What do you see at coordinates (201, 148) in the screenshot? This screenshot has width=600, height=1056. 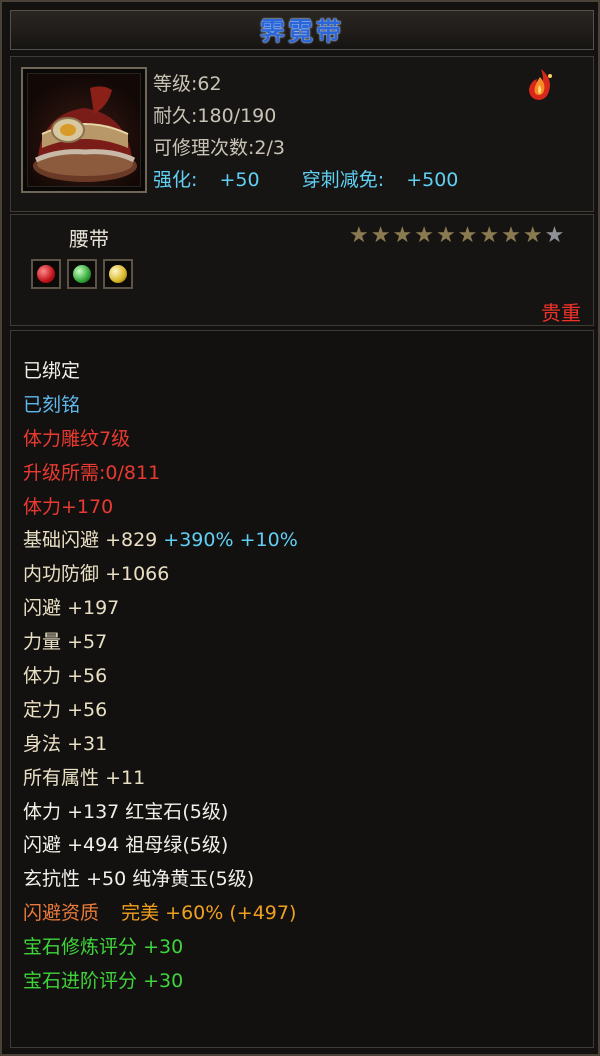 I see `repair-label: 可修理次数` at bounding box center [201, 148].